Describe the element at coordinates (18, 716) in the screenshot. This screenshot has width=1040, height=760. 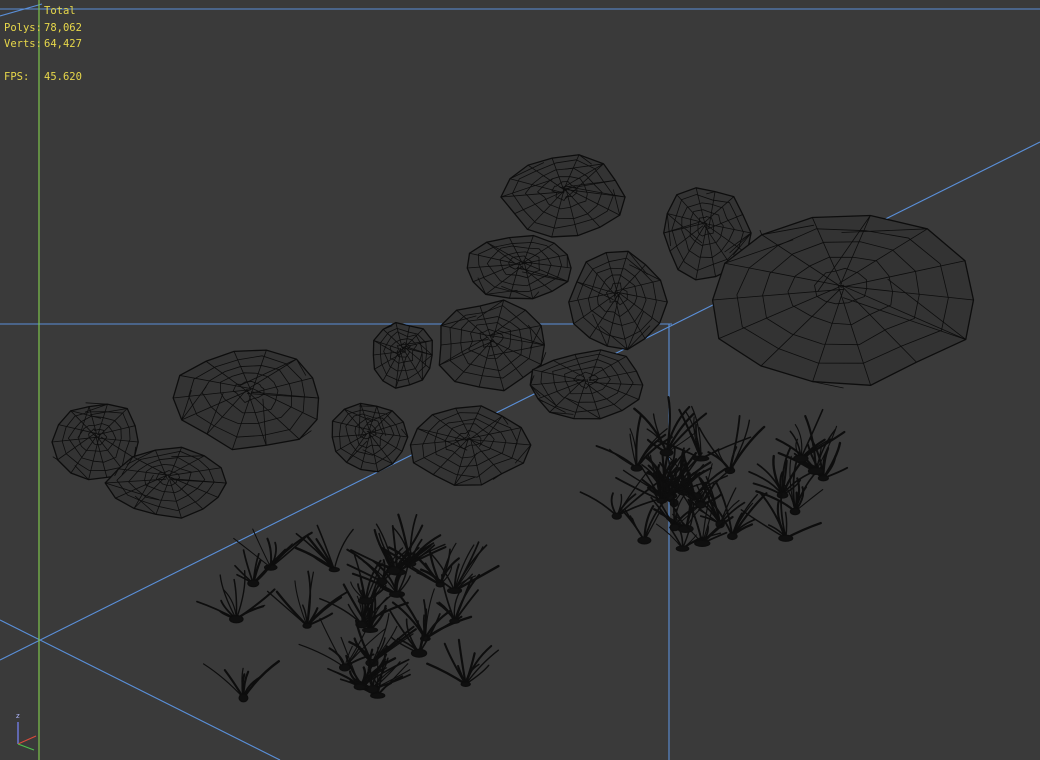
I see `z-axis-label: z` at that location.